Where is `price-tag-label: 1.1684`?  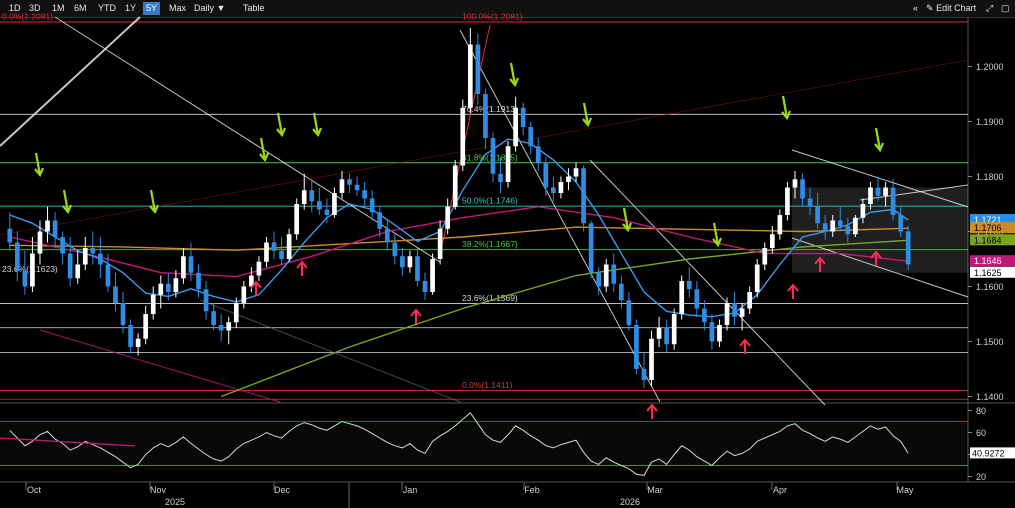 price-tag-label: 1.1684 is located at coordinates (988, 240).